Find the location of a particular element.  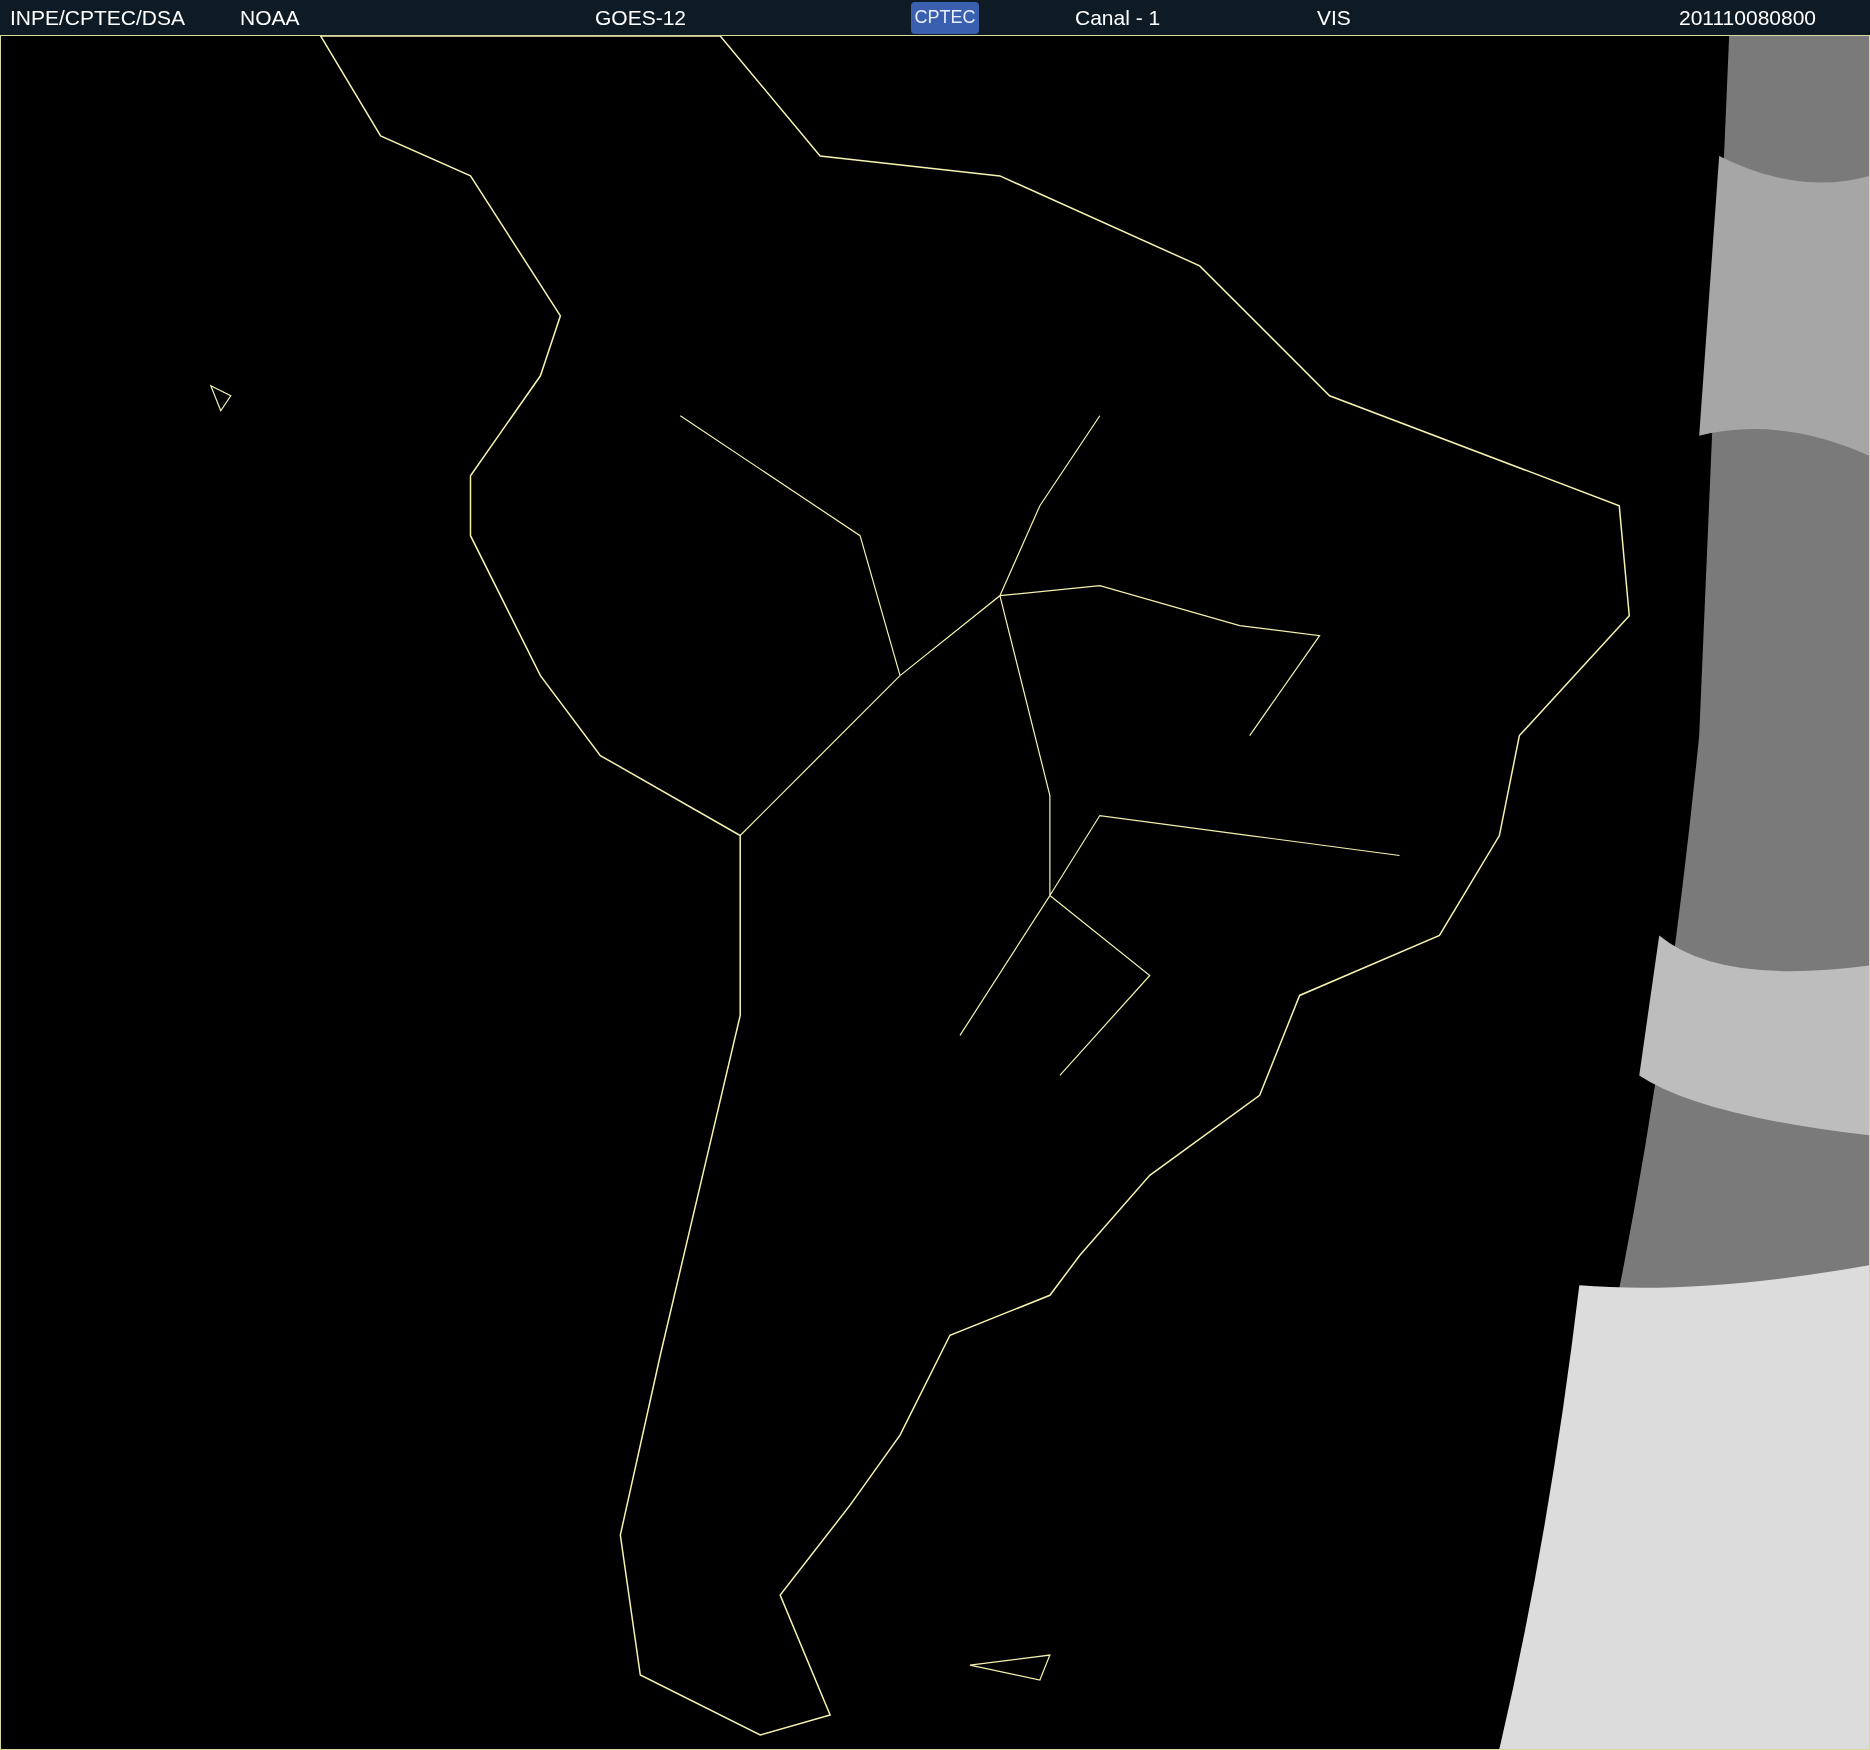

agency-label: NOAA is located at coordinates (270, 17).